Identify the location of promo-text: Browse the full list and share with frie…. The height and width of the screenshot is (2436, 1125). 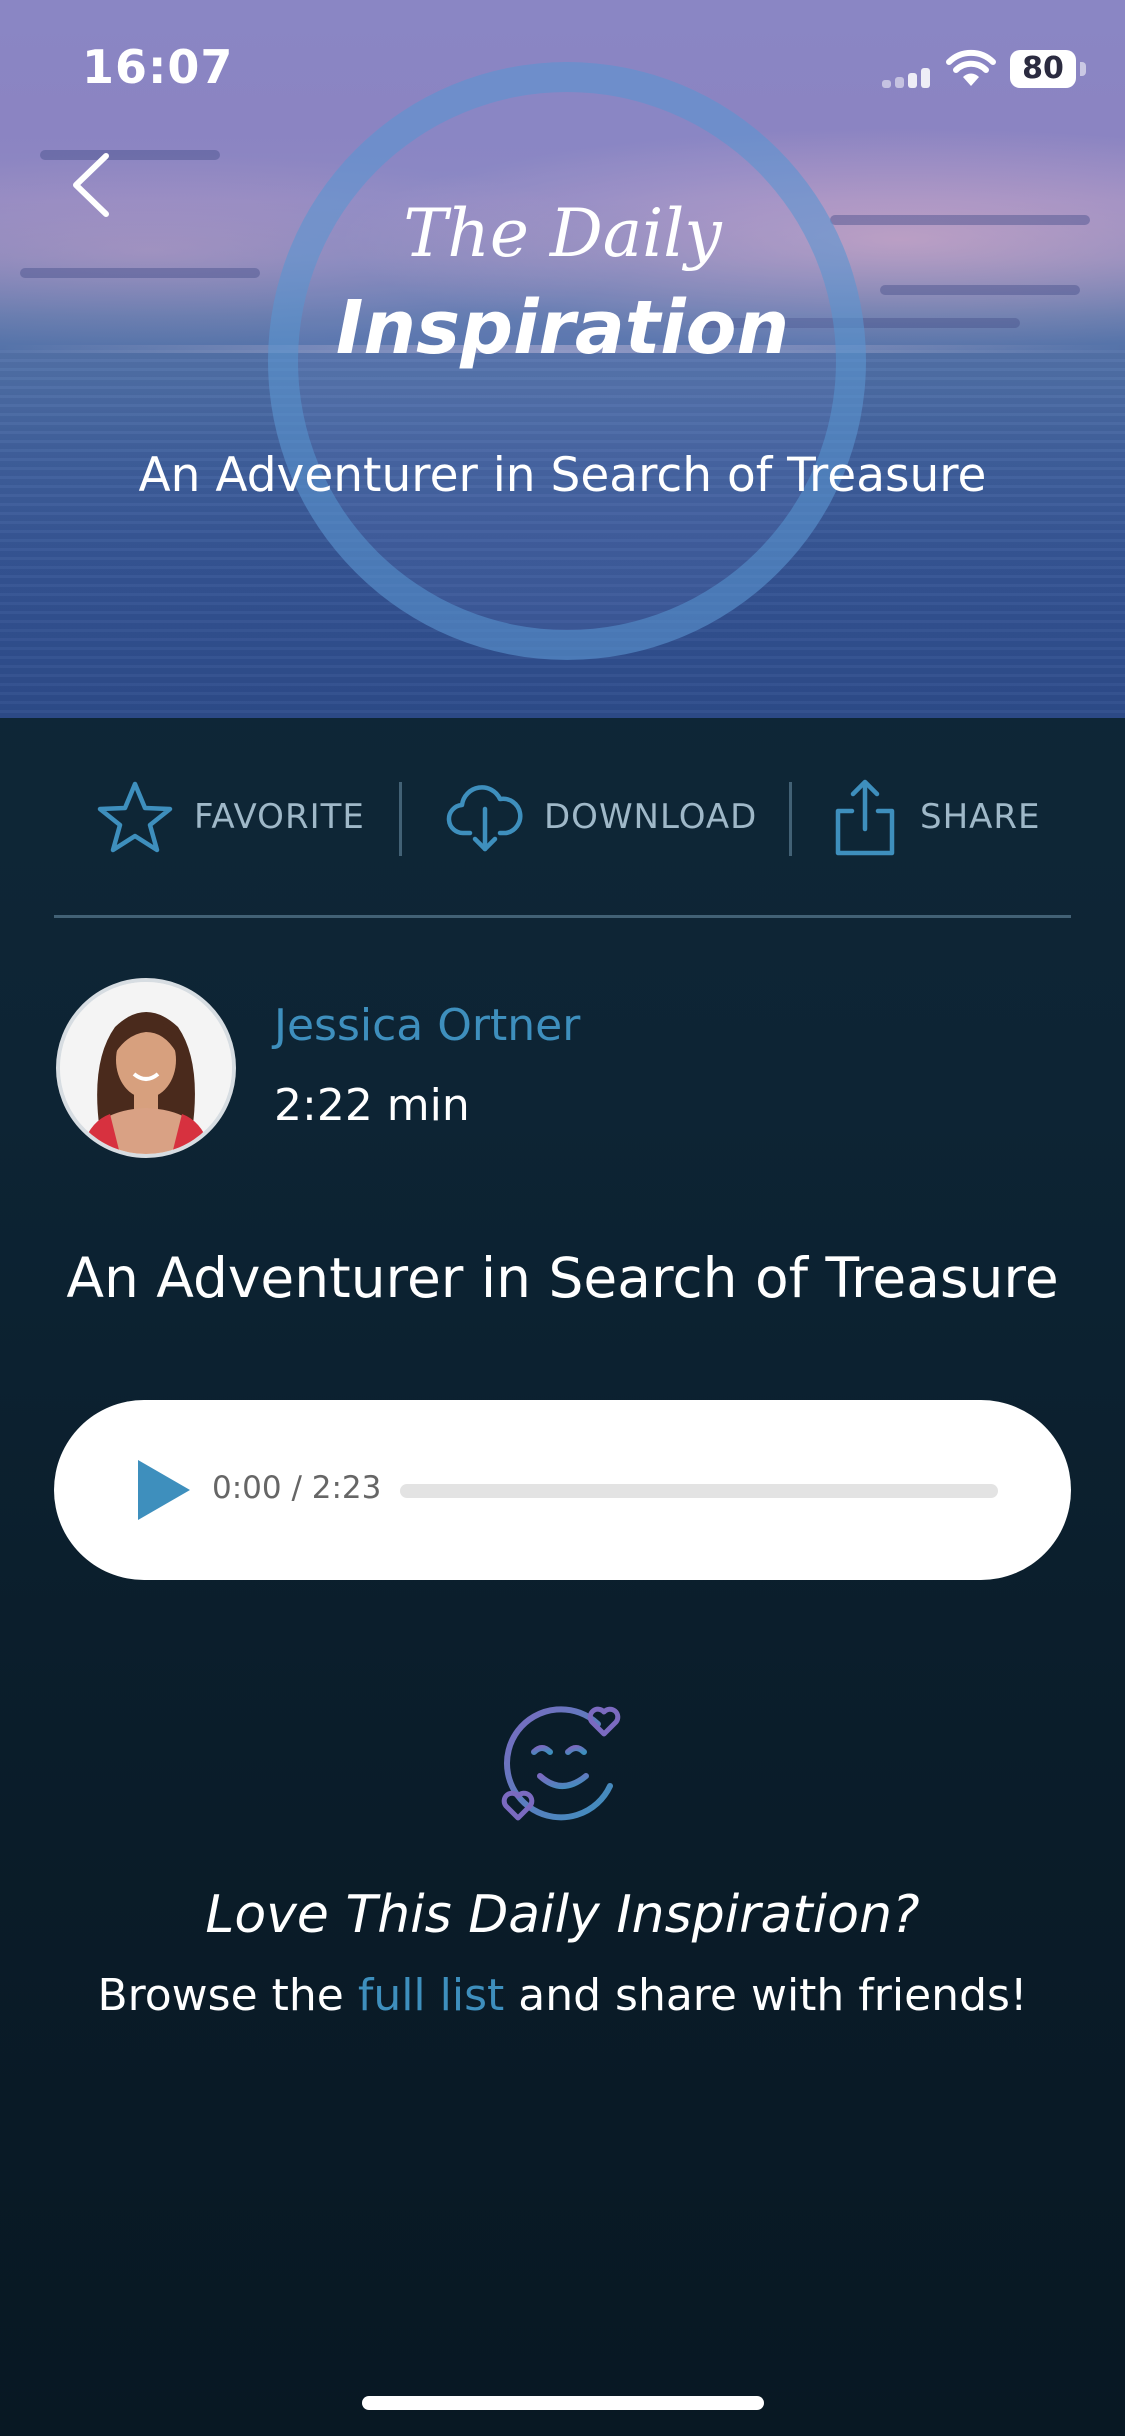
(562, 1995).